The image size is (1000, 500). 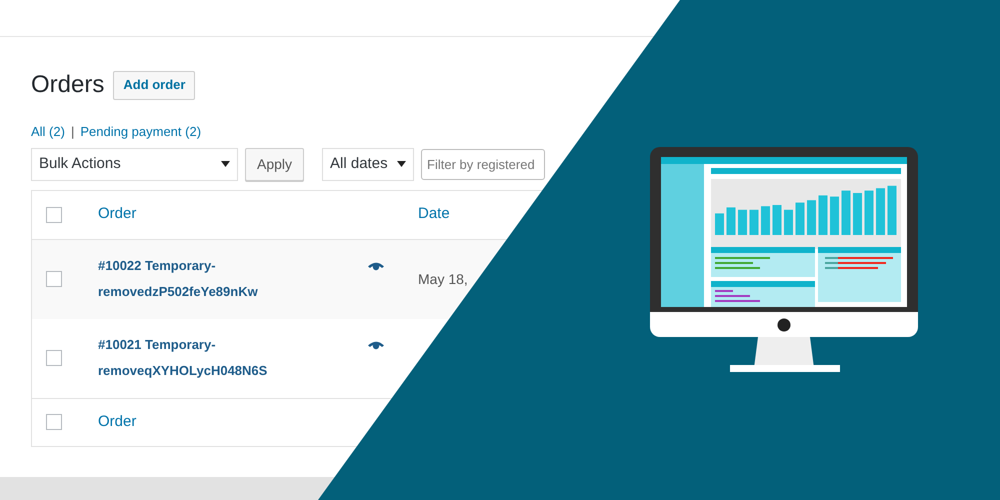 What do you see at coordinates (434, 213) in the screenshot?
I see `column-header: Date` at bounding box center [434, 213].